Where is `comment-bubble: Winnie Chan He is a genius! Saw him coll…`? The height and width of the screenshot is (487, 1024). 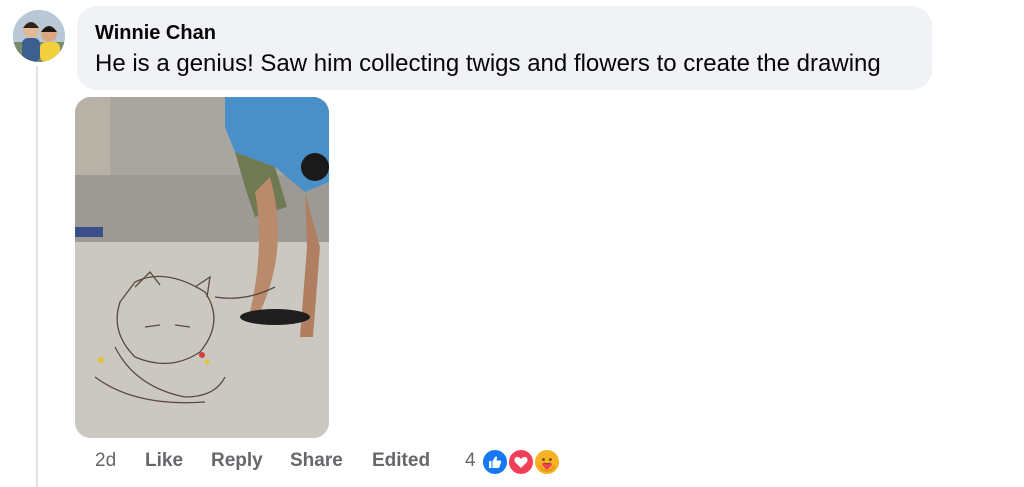 comment-bubble: Winnie Chan He is a genius! Saw him coll… is located at coordinates (504, 48).